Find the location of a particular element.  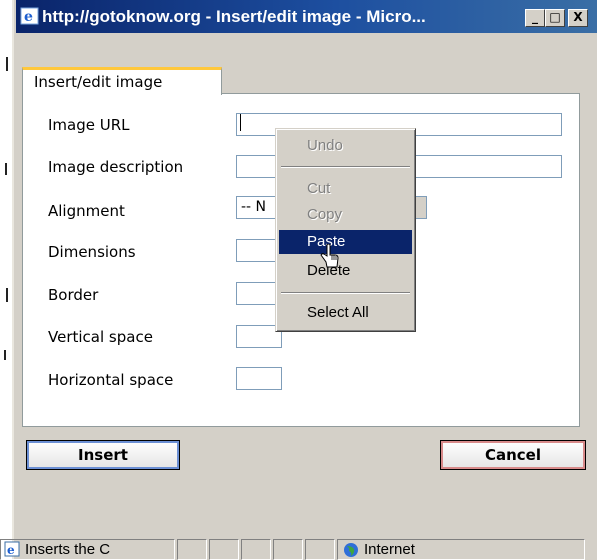

menu-item-undo: Undo is located at coordinates (345, 146).